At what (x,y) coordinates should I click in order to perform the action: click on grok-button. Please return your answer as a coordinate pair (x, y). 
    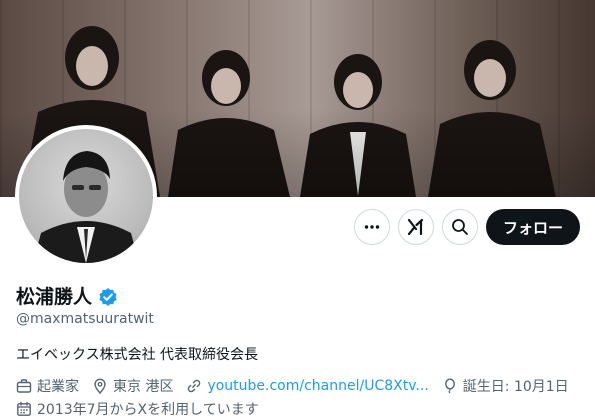
    Looking at the image, I should click on (416, 227).